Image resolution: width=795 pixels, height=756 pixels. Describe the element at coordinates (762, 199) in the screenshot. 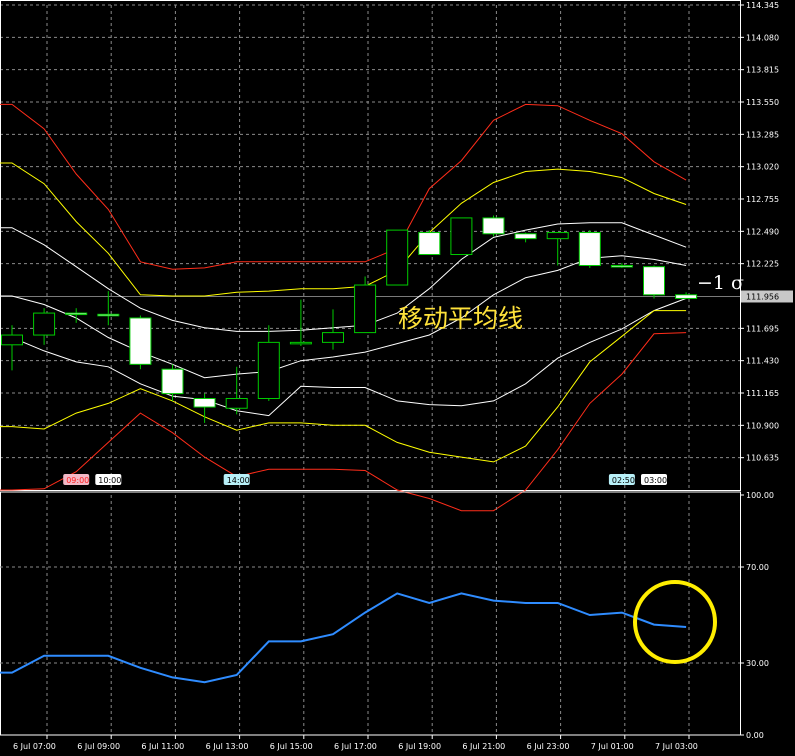

I see `price-tick-label: 112.755` at that location.